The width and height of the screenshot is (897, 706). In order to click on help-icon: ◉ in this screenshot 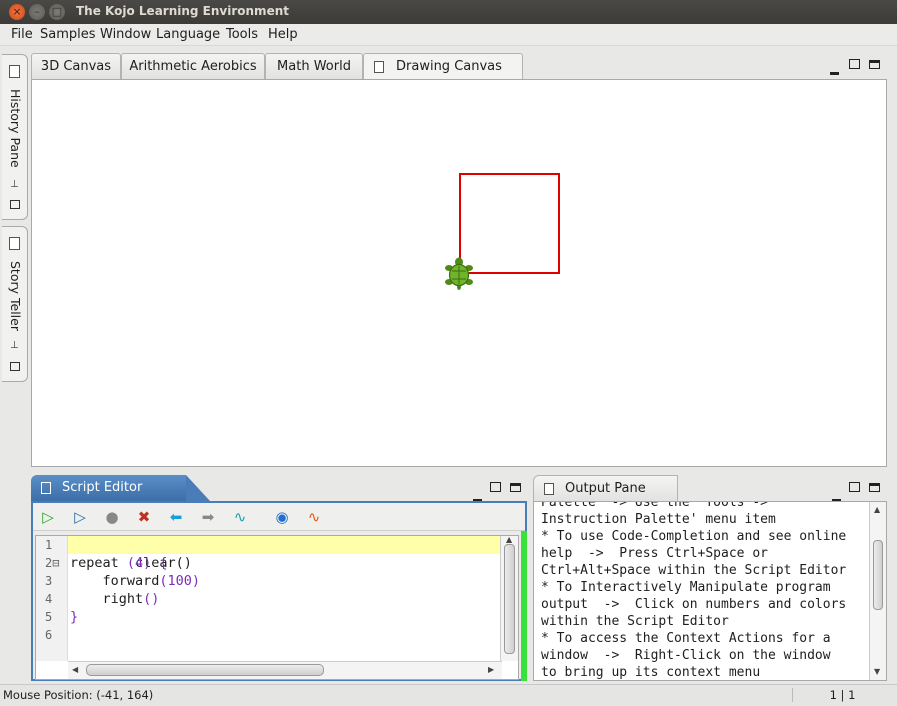, I will do `click(282, 517)`.